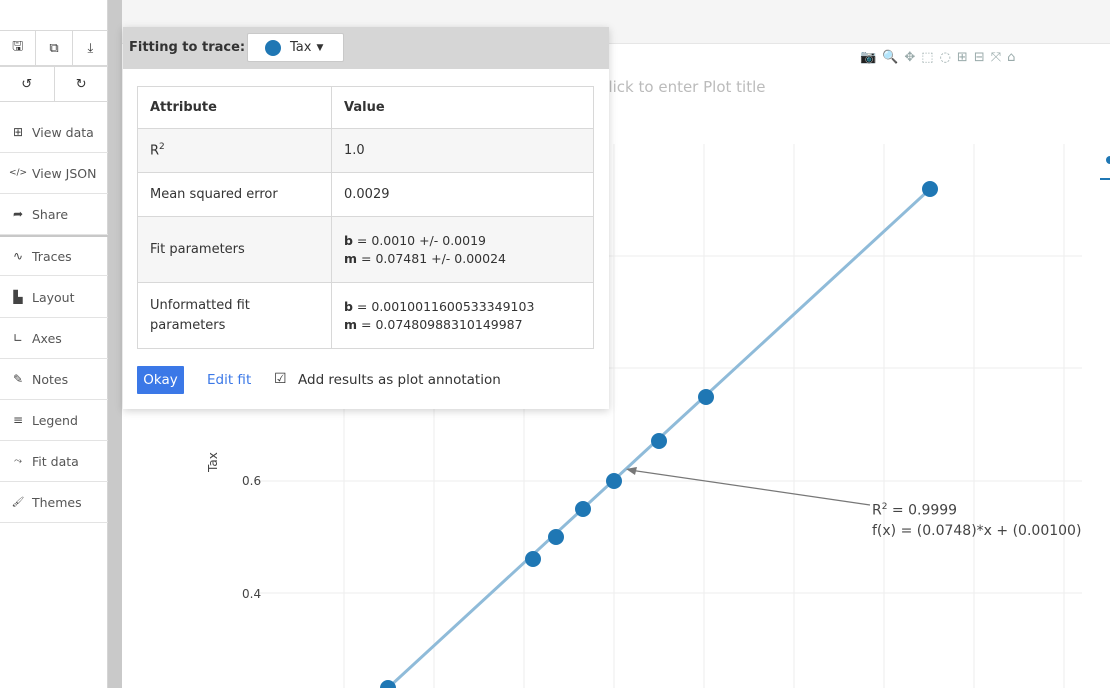 The height and width of the screenshot is (688, 1110). I want to click on sidebar-item-share: ➦ Share, so click(54, 214).